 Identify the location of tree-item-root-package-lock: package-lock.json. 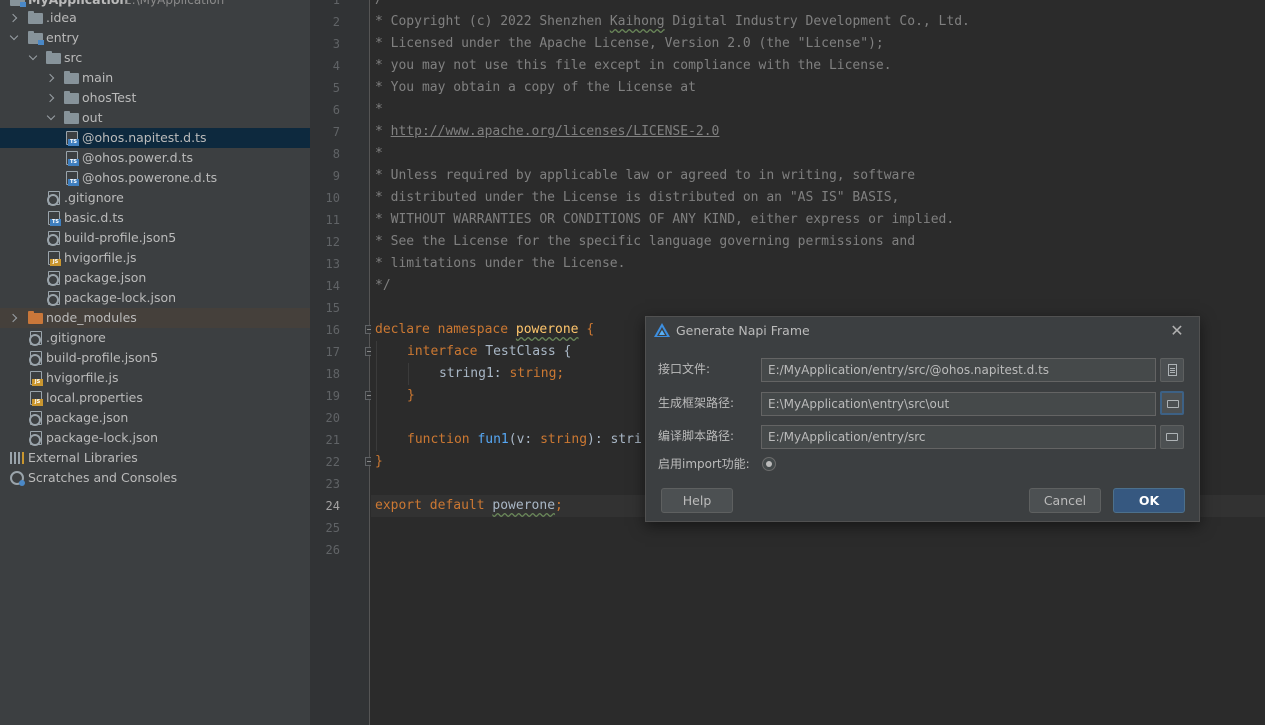
(155, 438).